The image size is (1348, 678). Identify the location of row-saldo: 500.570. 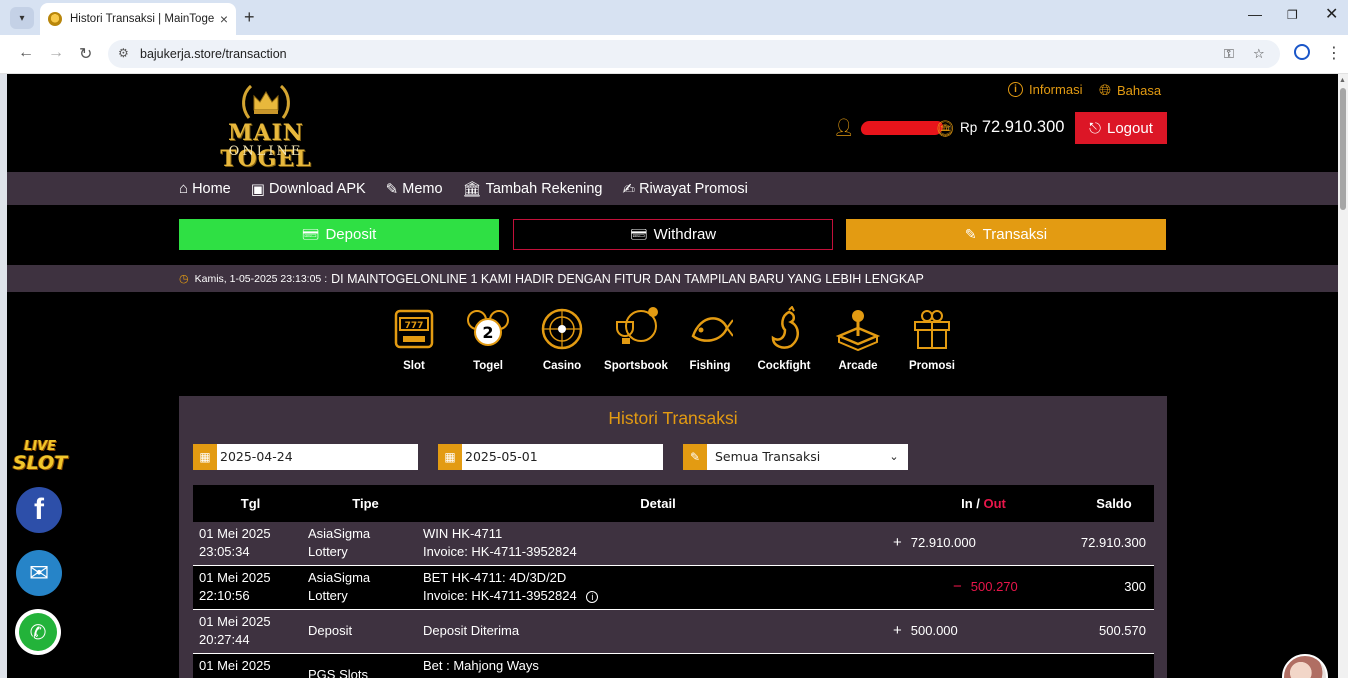
(1122, 630).